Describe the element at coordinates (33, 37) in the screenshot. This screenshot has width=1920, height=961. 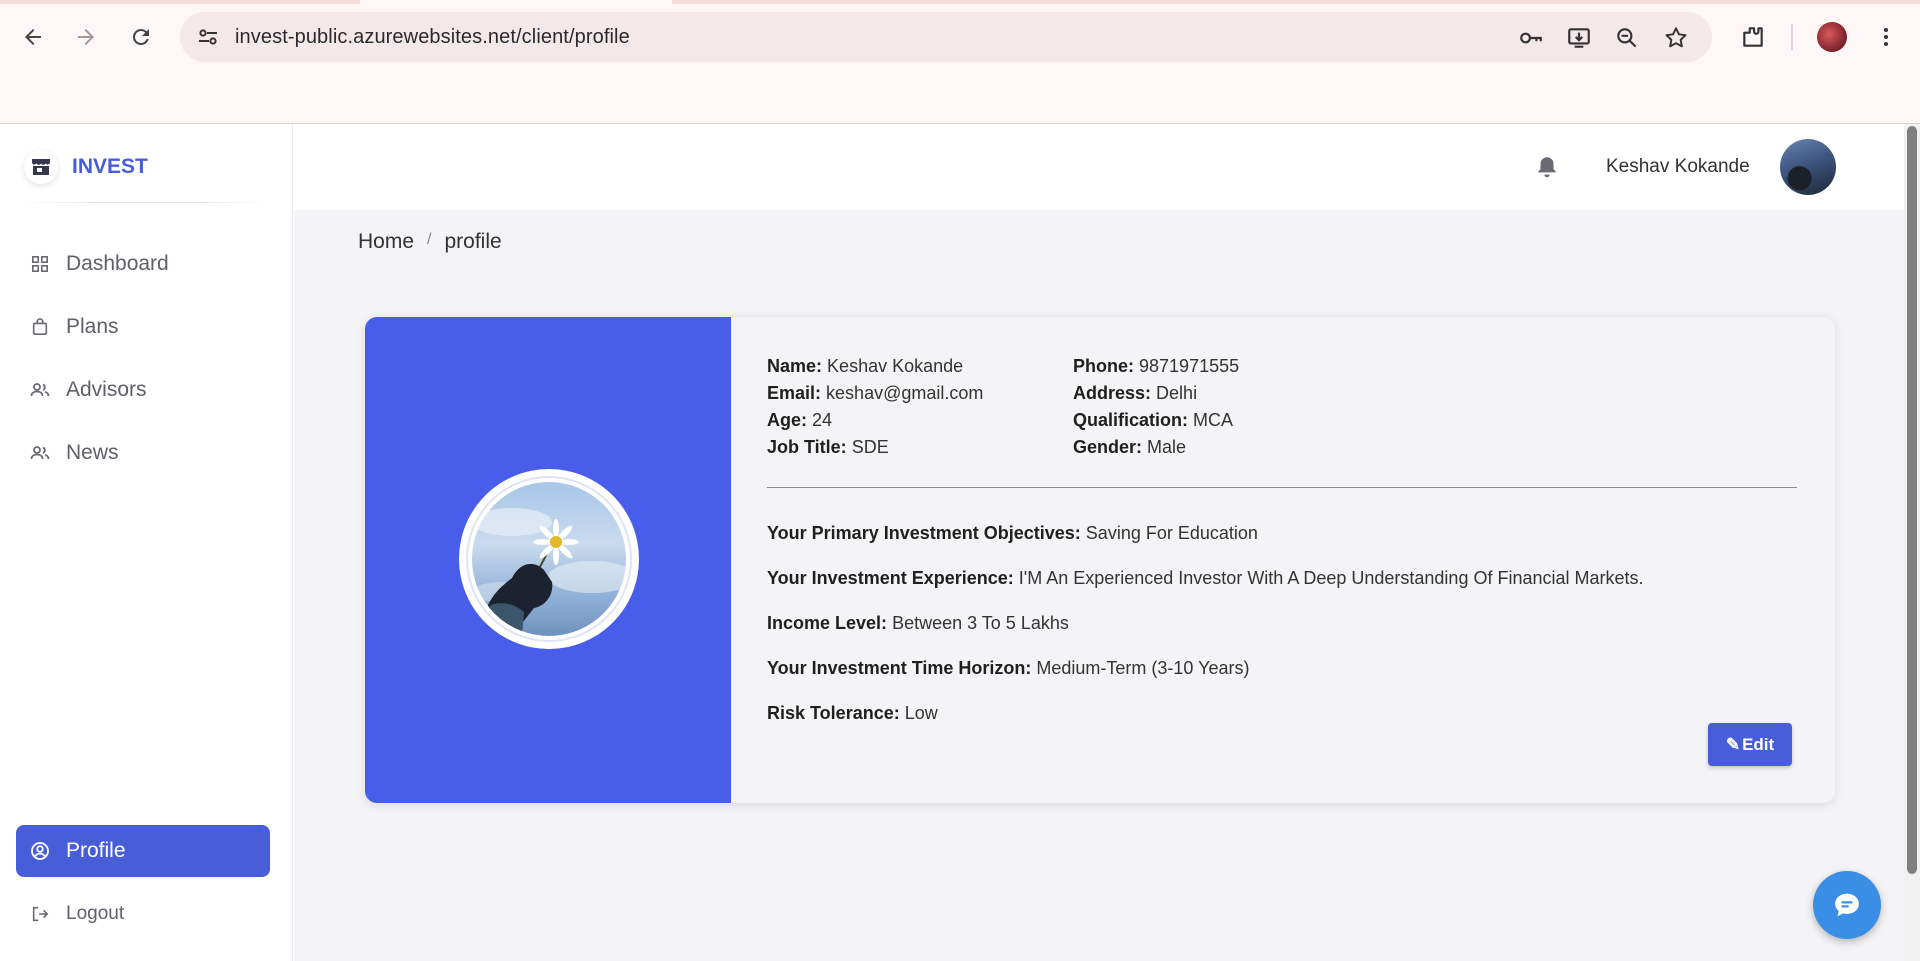
I see `back-icon` at that location.